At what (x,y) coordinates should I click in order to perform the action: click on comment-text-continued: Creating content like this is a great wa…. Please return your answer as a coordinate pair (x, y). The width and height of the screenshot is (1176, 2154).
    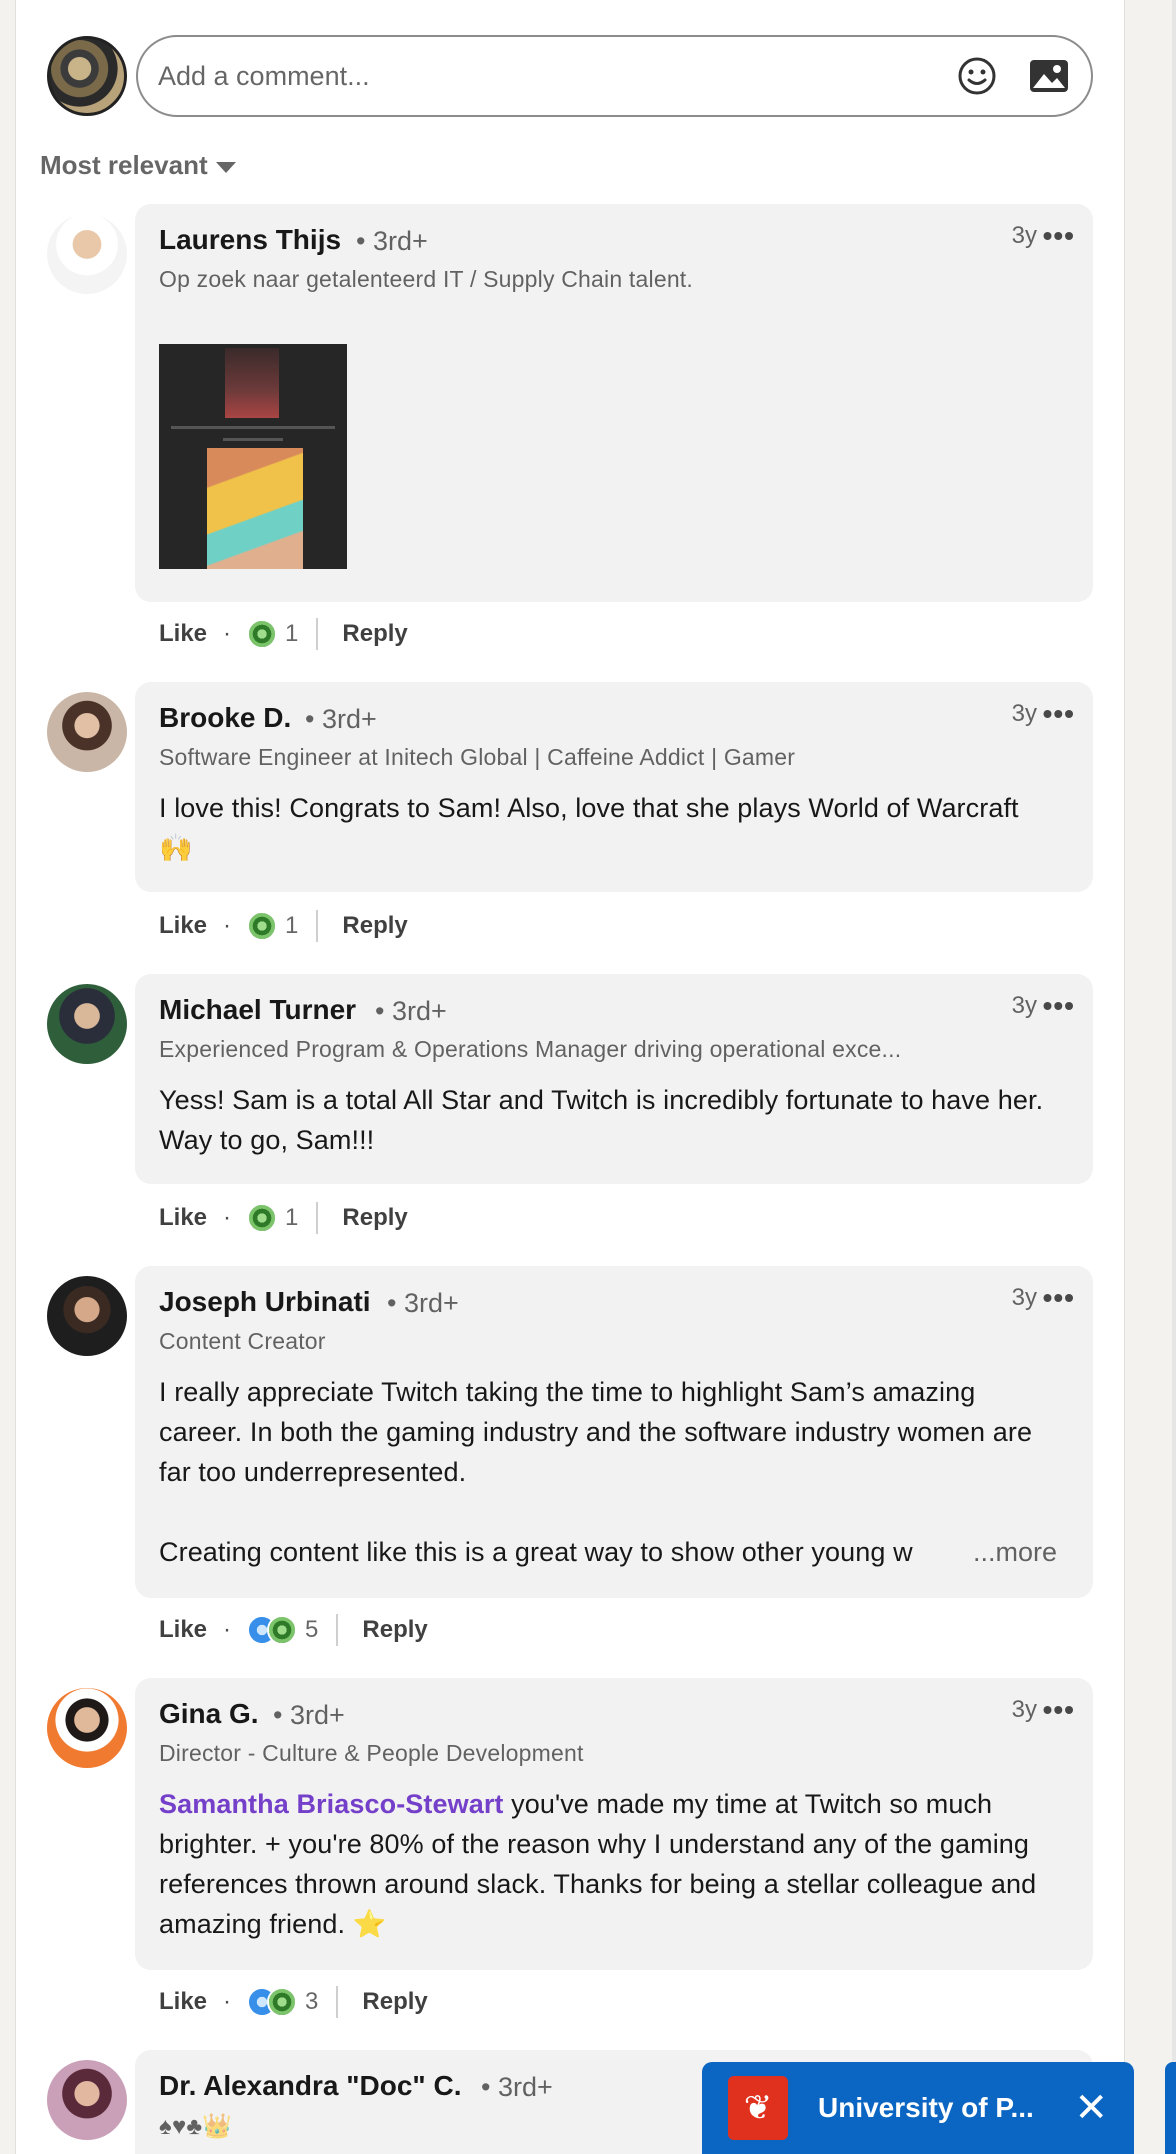
    Looking at the image, I should click on (536, 1552).